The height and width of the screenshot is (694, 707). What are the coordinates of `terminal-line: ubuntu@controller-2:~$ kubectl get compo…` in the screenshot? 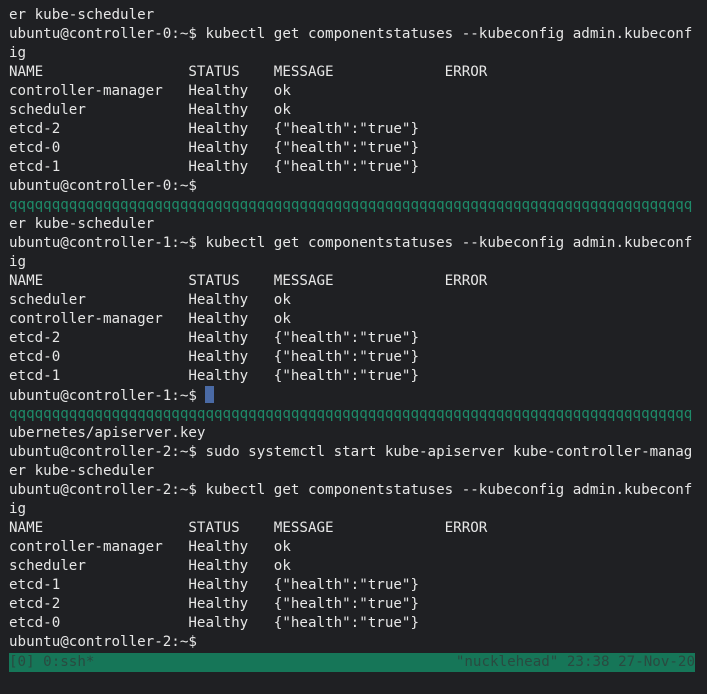 It's located at (351, 490).